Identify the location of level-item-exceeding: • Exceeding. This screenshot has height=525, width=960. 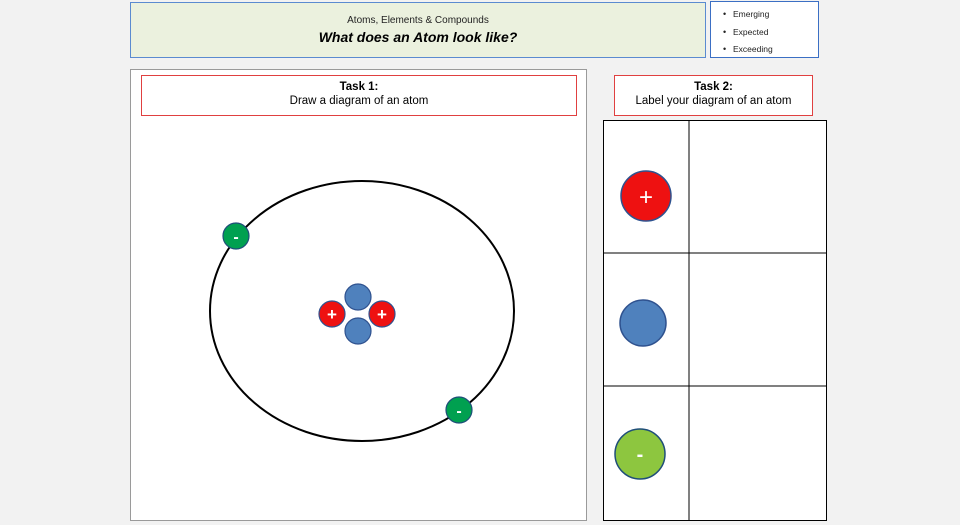
(770, 50).